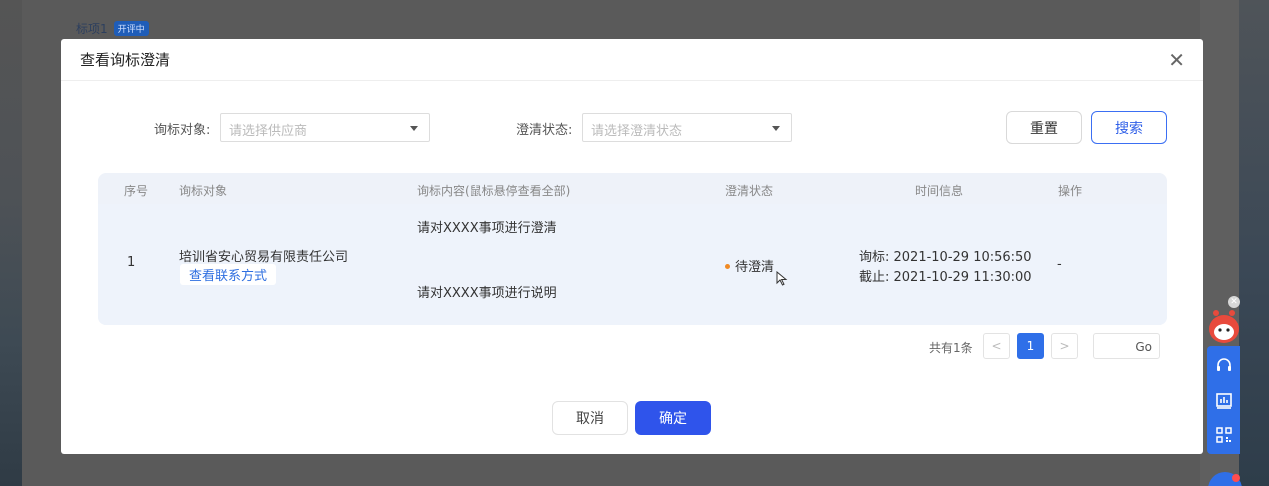  What do you see at coordinates (136, 191) in the screenshot?
I see `column-header-index: 序号` at bounding box center [136, 191].